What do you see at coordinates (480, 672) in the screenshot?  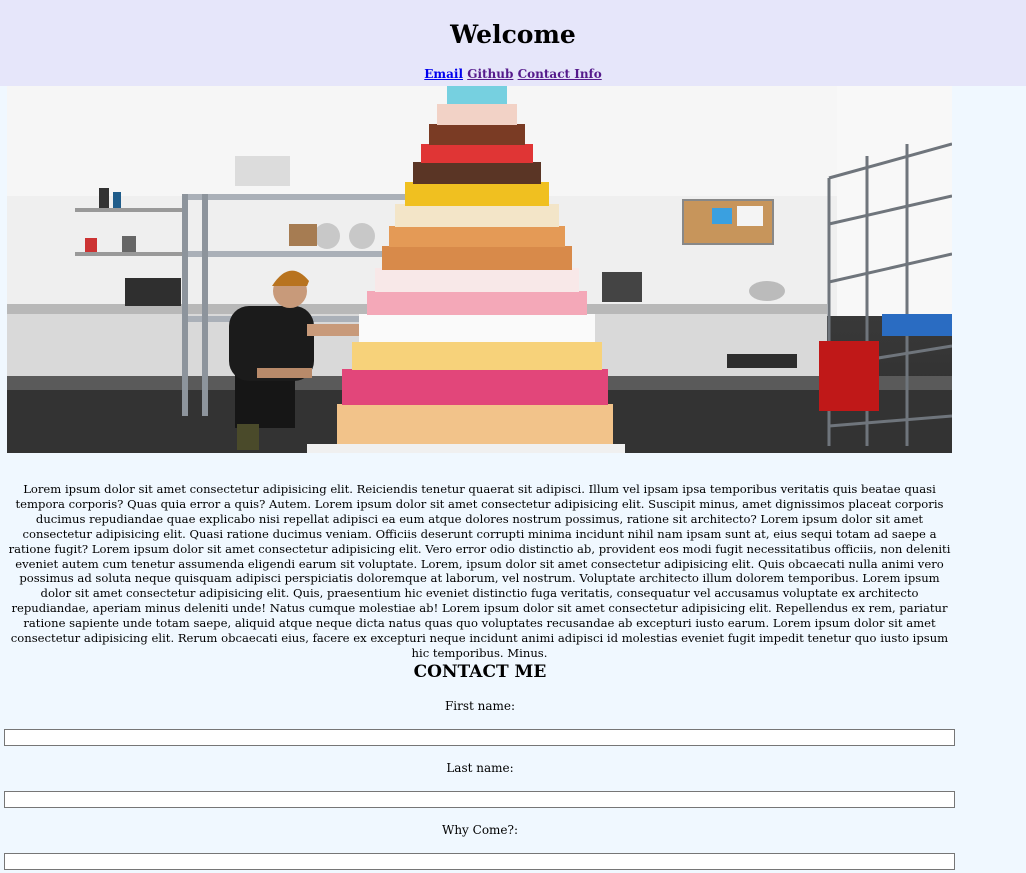 I see `contact-heading: CONTACT ME` at bounding box center [480, 672].